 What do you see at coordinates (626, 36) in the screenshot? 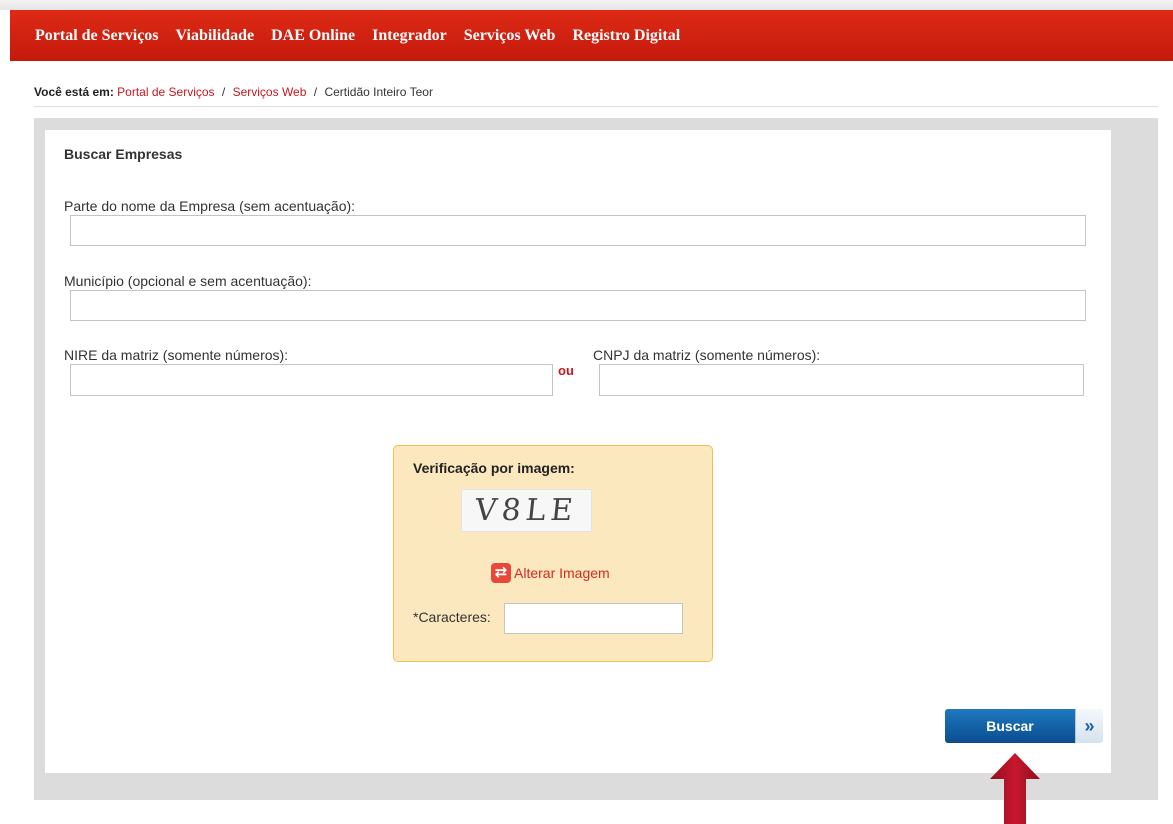
I see `nav-registro-digital: Registro Digital` at bounding box center [626, 36].